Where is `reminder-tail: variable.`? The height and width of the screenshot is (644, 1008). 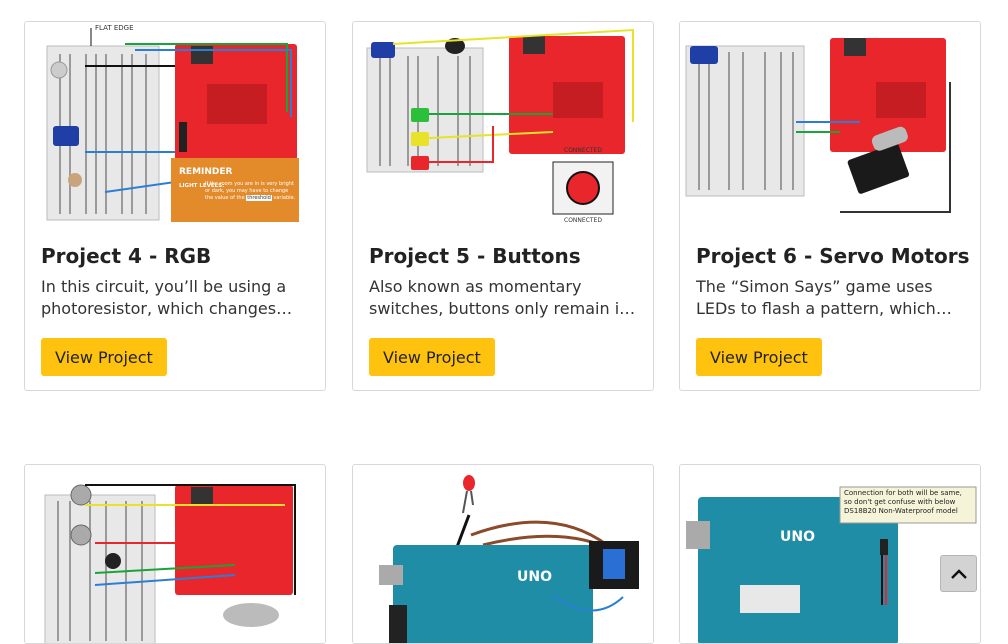 reminder-tail: variable. is located at coordinates (284, 198).